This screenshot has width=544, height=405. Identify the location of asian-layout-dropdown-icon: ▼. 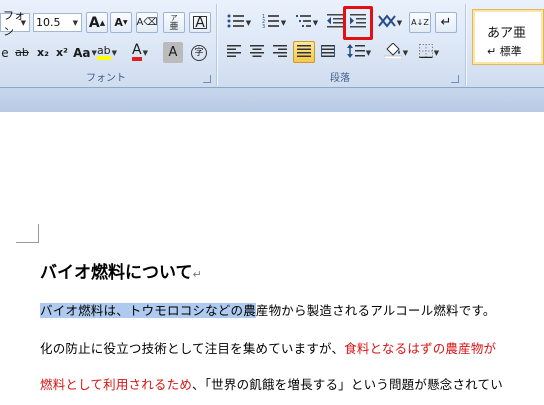
(399, 22).